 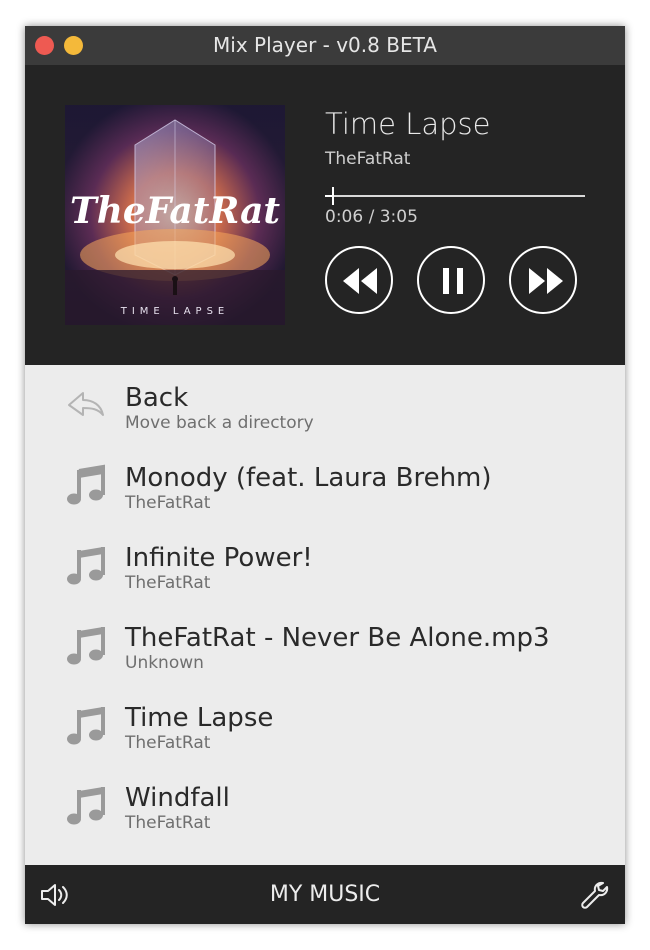 I want to click on list-item-title: Time Lapse, so click(x=199, y=718).